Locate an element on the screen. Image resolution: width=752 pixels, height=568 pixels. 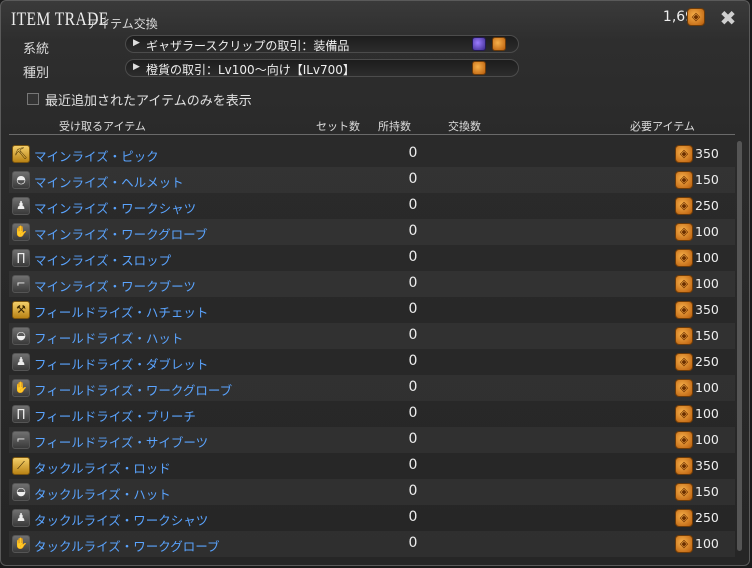
item-name: フィールドライズ・ブリーチ is located at coordinates (115, 416).